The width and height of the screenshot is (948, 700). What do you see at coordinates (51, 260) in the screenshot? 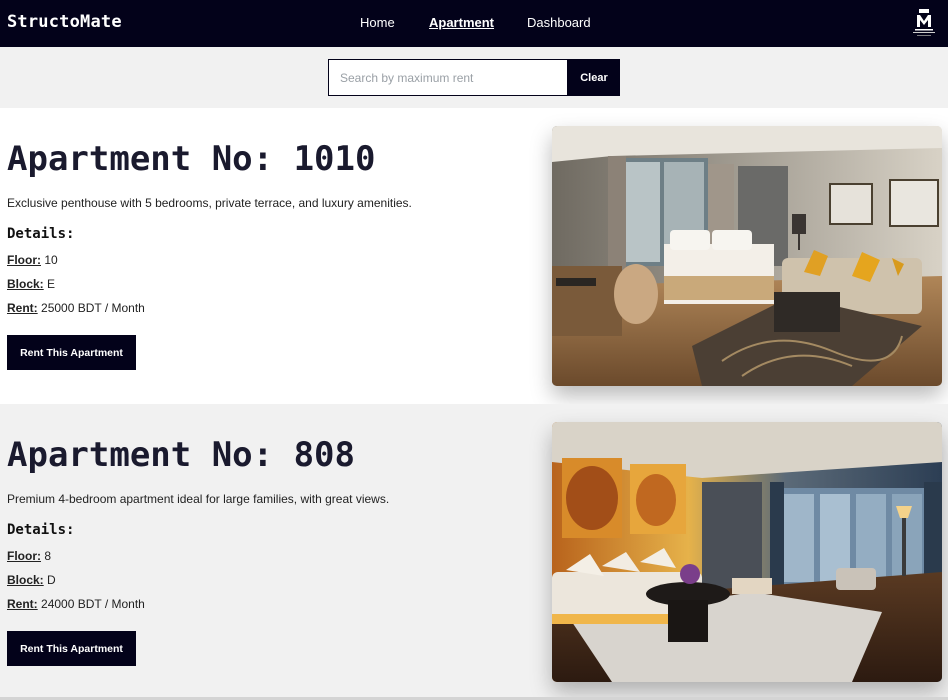
I see `floor-value: 10` at bounding box center [51, 260].